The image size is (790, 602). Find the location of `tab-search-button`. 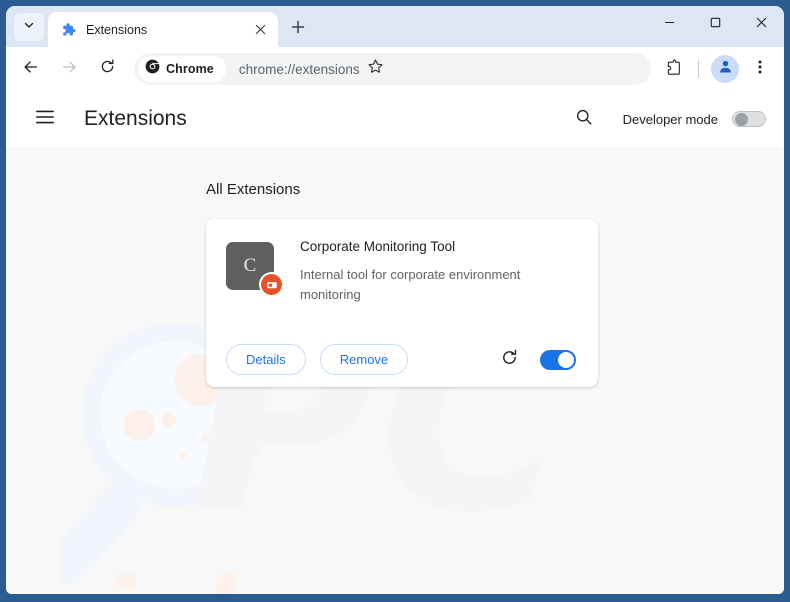

tab-search-button is located at coordinates (29, 27).